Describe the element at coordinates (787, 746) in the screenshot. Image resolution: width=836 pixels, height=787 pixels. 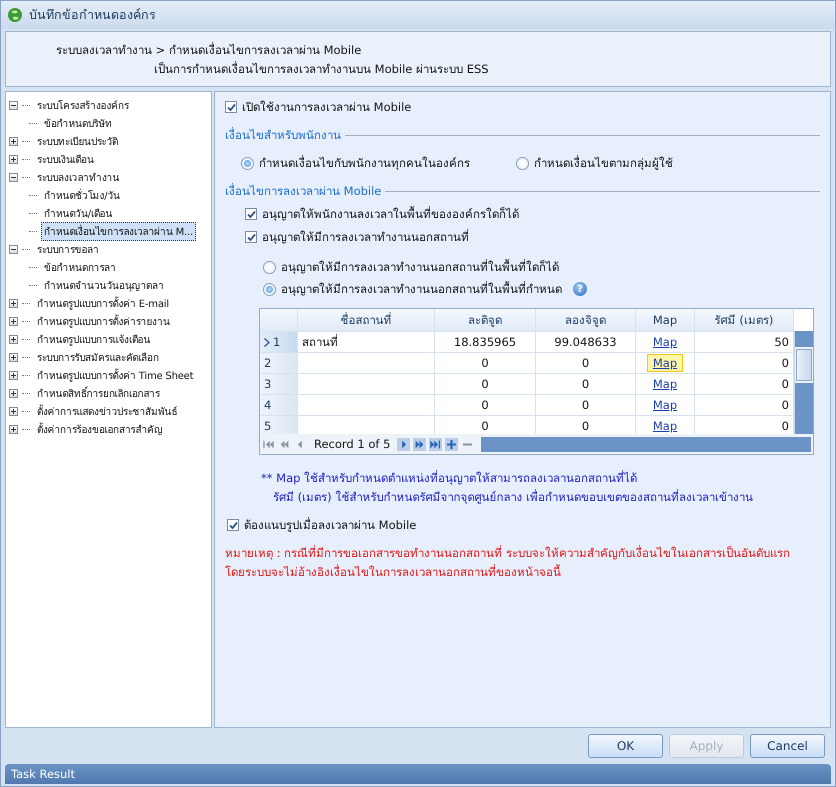
I see `dialog-button: Cancel` at that location.